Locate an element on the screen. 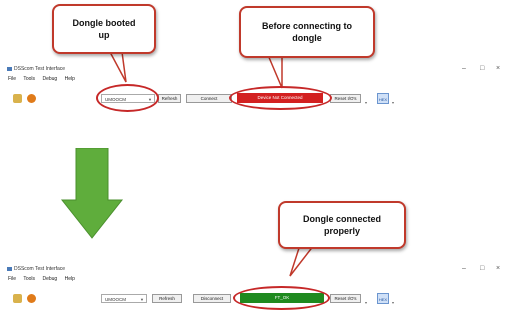  bottom-reset-io-button: Reset I/O's is located at coordinates (345, 298).